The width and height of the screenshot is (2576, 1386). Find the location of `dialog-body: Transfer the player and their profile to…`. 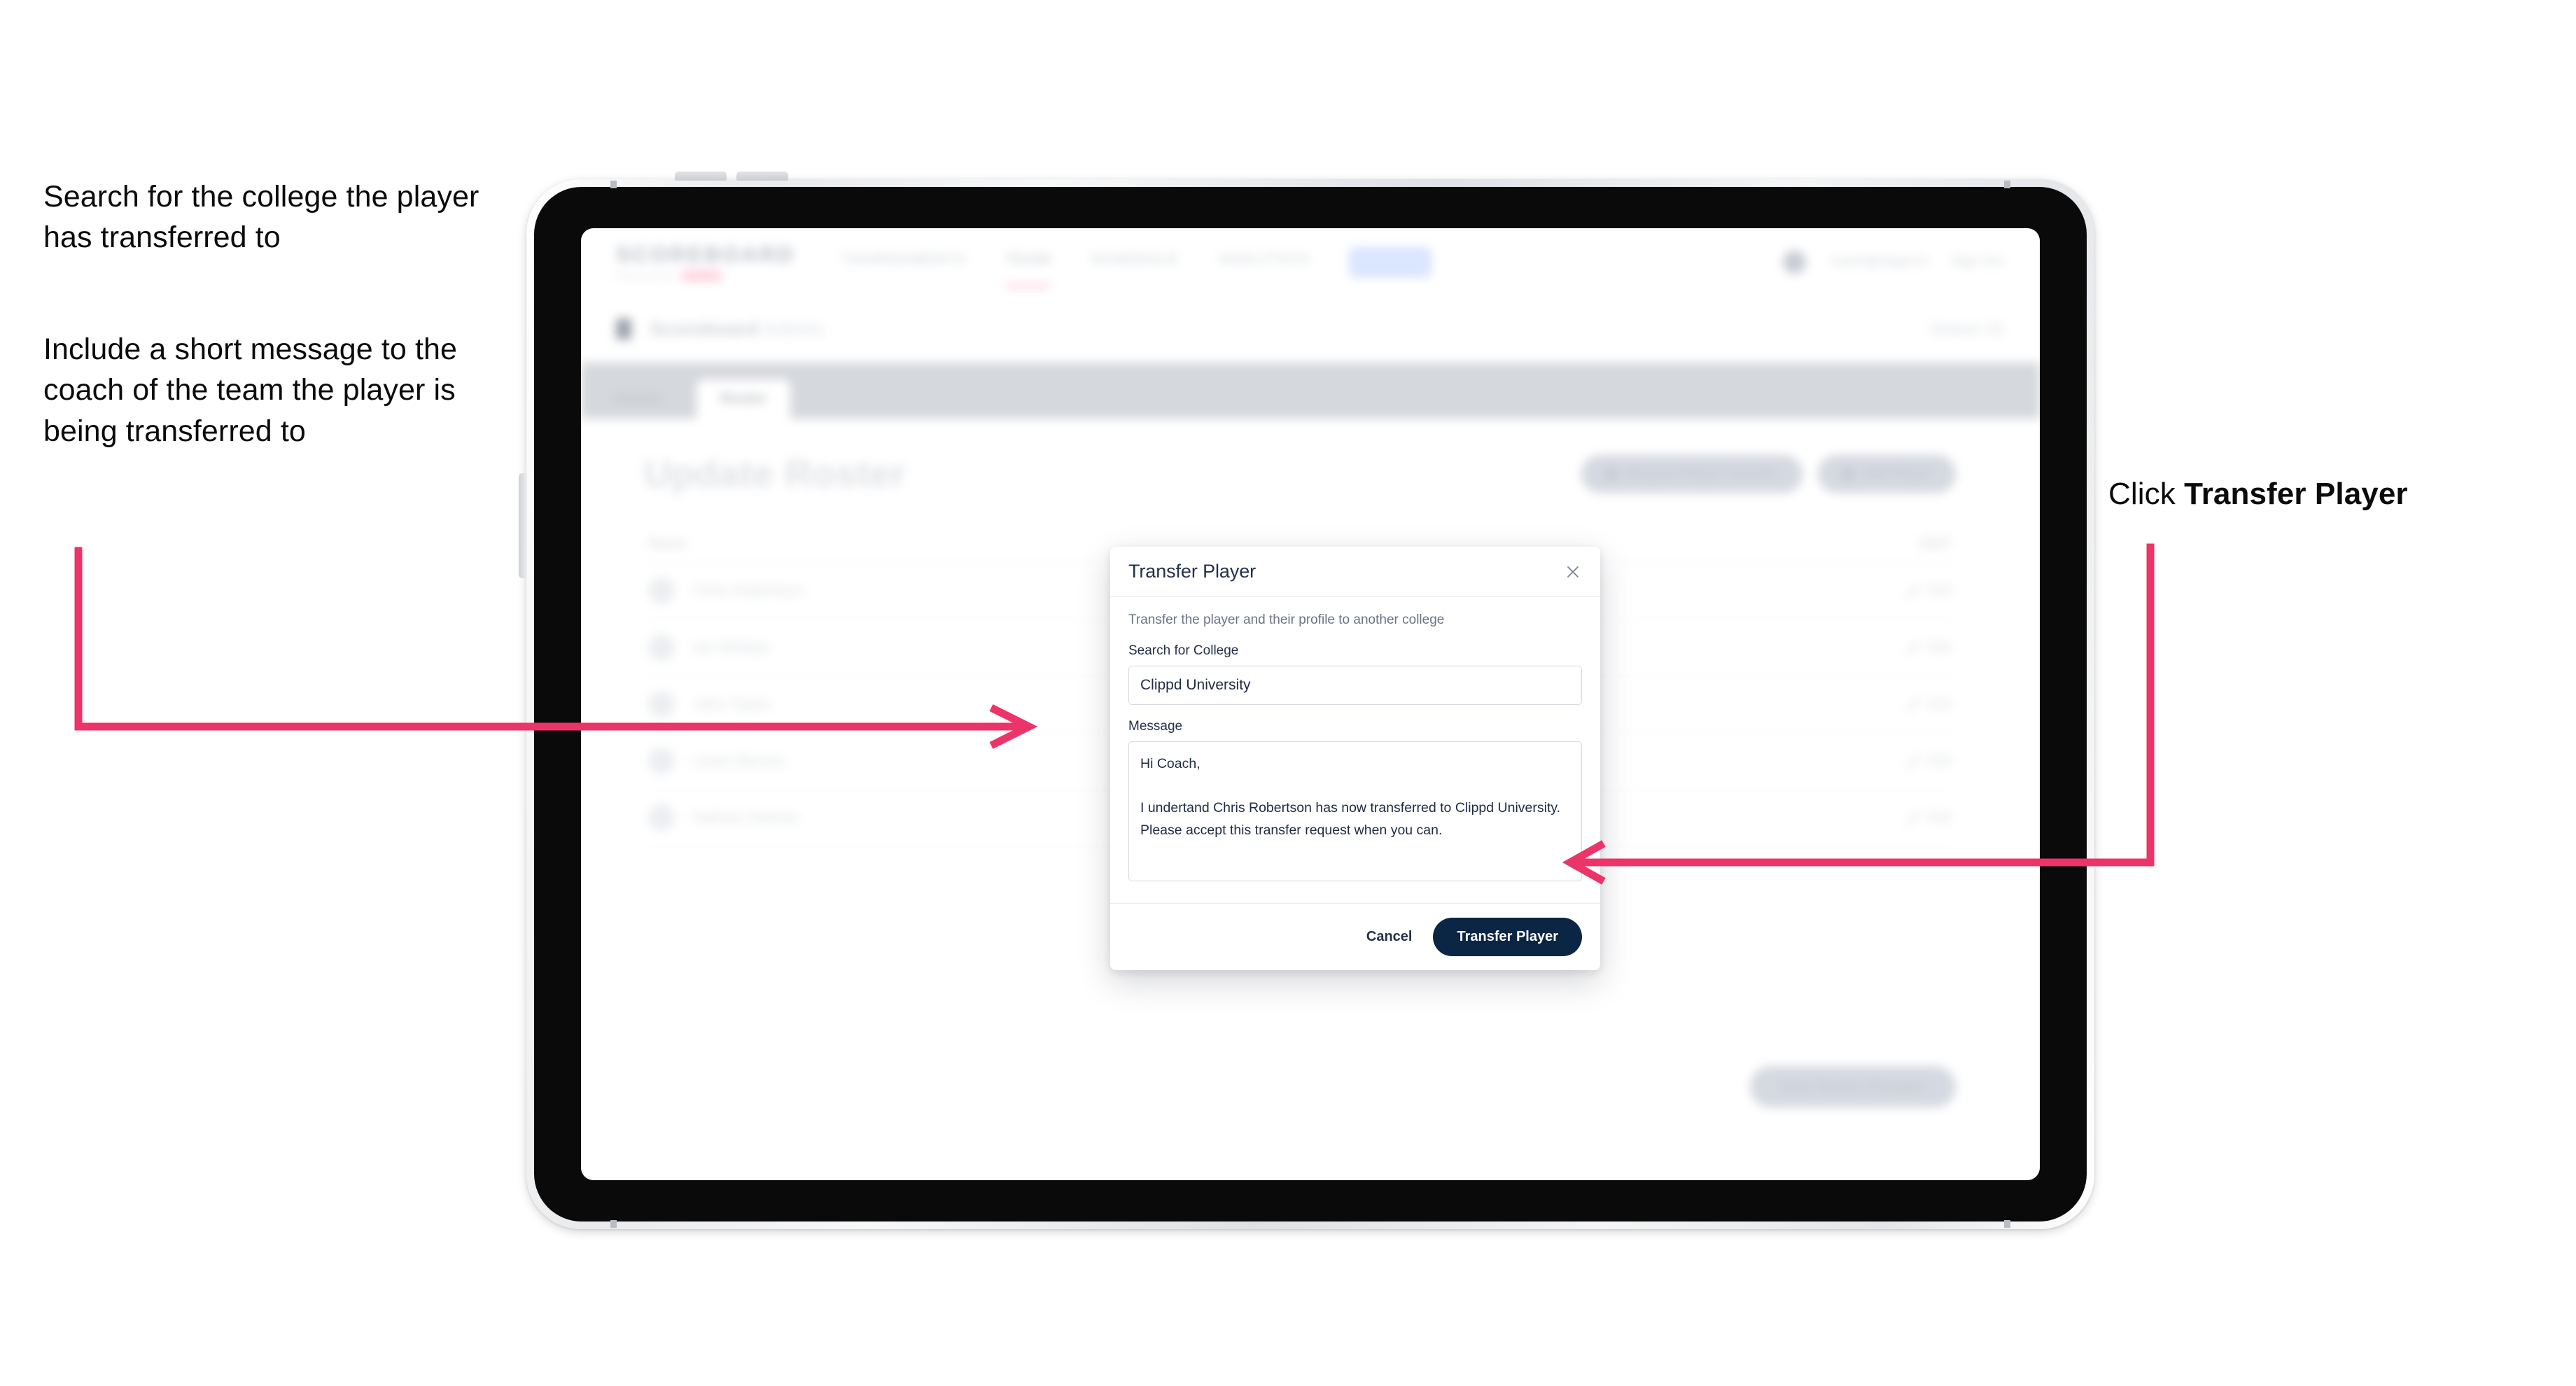

dialog-body: Transfer the player and their profile to… is located at coordinates (1355, 750).